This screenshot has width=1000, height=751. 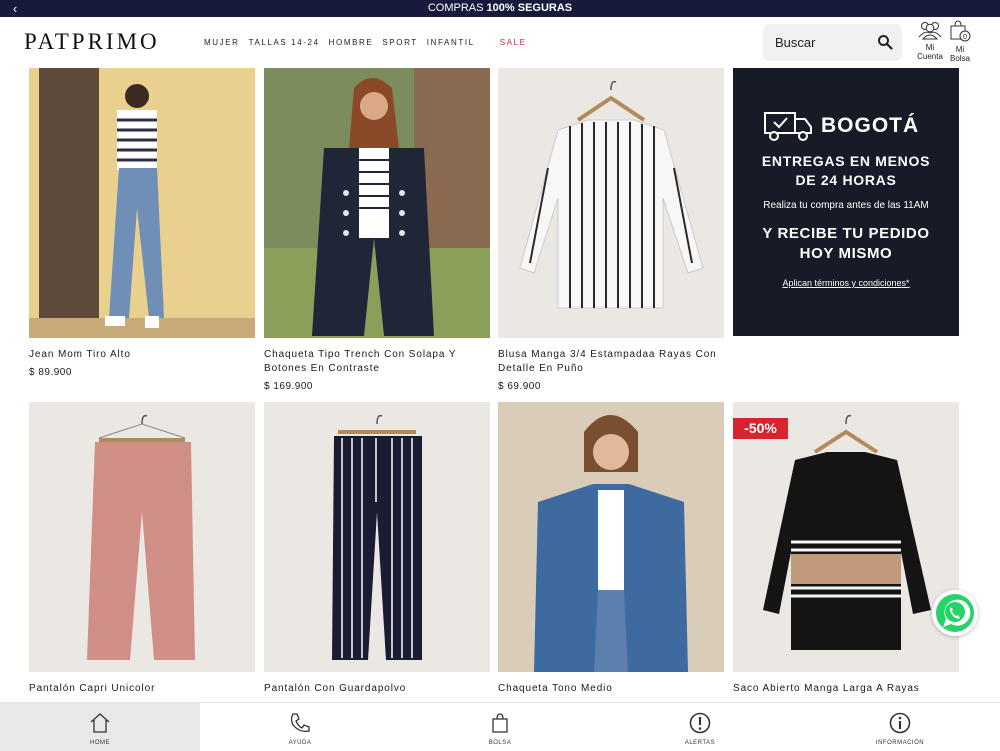 I want to click on promo-headline-line-2: DE 24 HORAS, so click(x=846, y=180).